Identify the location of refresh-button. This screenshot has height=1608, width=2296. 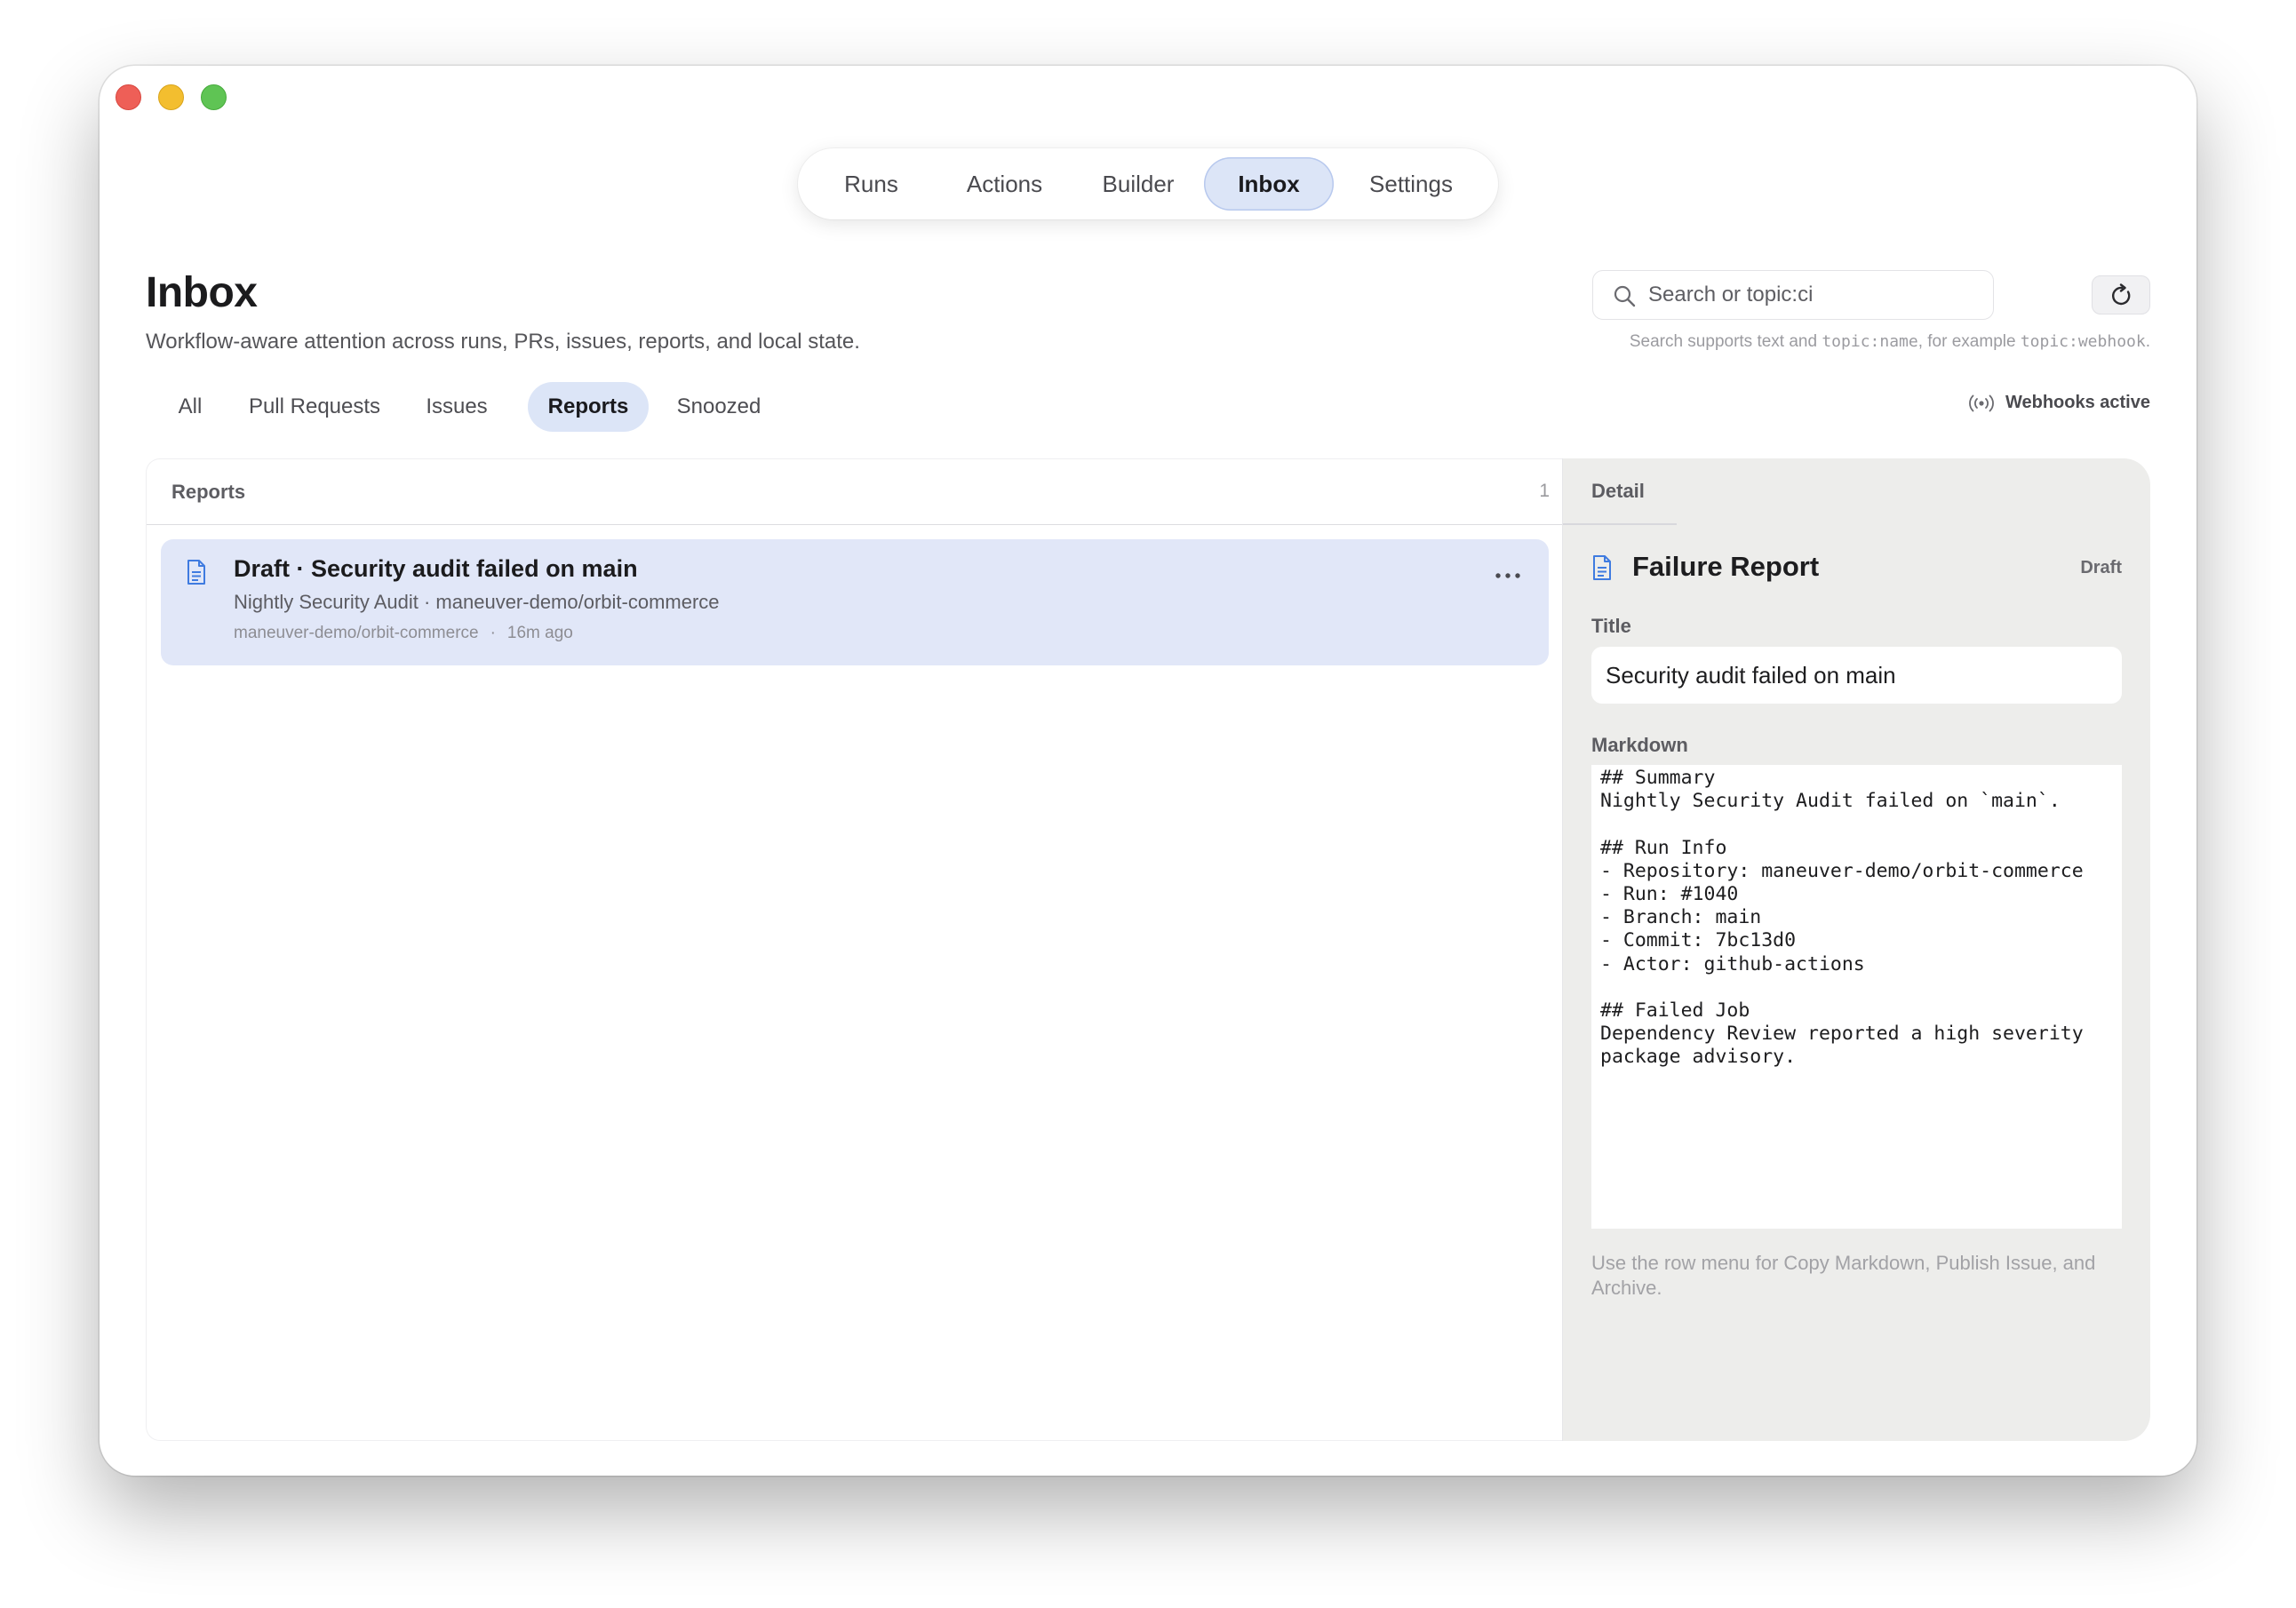
(2121, 294).